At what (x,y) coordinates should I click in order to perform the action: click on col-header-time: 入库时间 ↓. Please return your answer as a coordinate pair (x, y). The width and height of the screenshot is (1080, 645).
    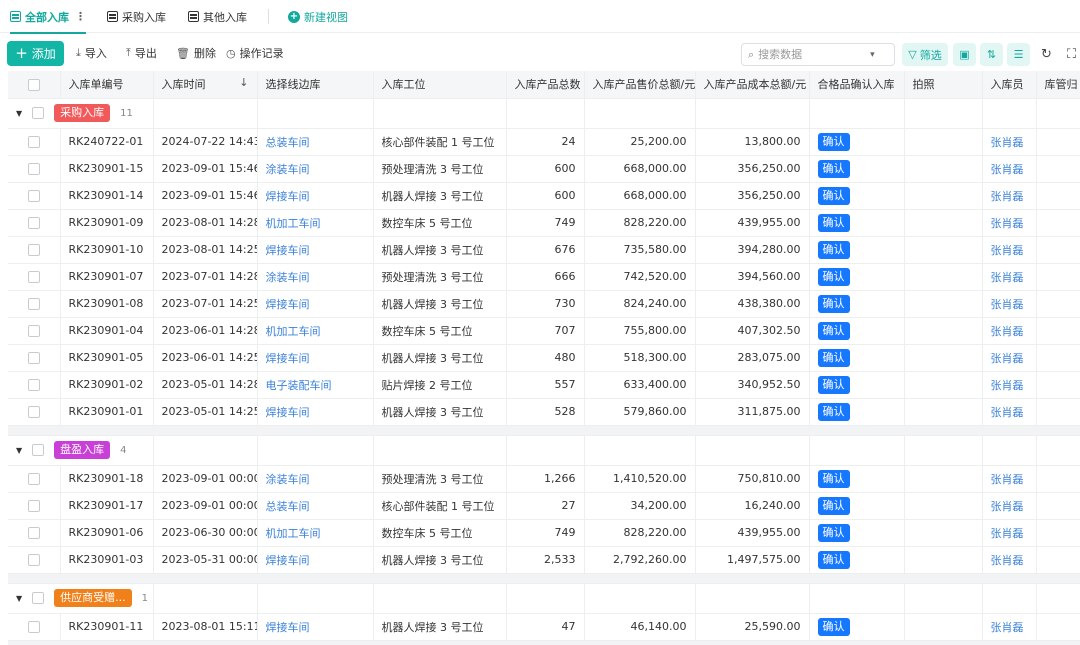
    Looking at the image, I should click on (205, 85).